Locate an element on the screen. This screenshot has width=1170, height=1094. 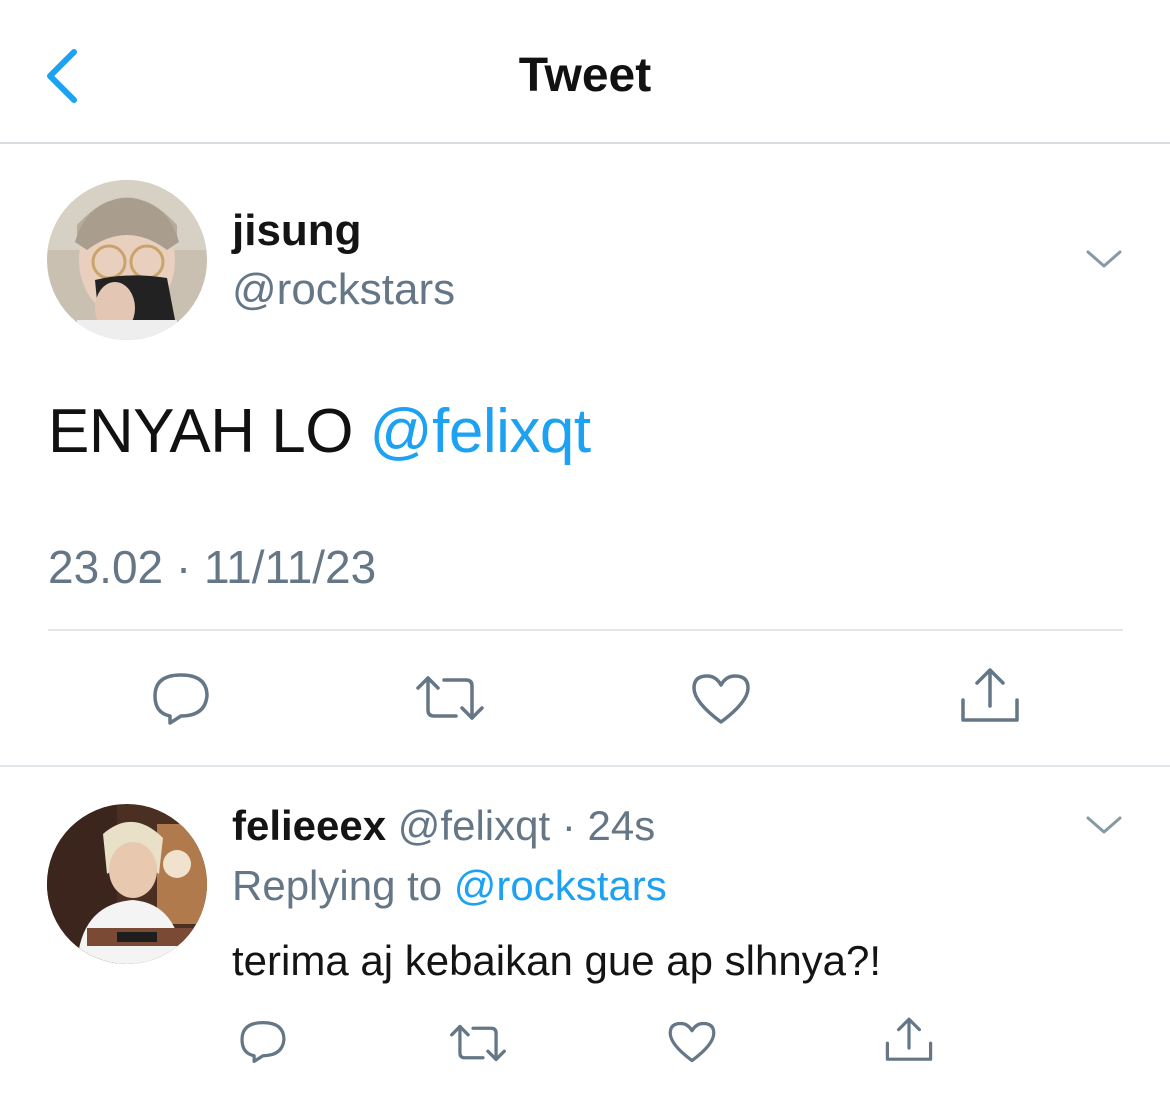
replying-to-label: Replying to is located at coordinates (343, 885).